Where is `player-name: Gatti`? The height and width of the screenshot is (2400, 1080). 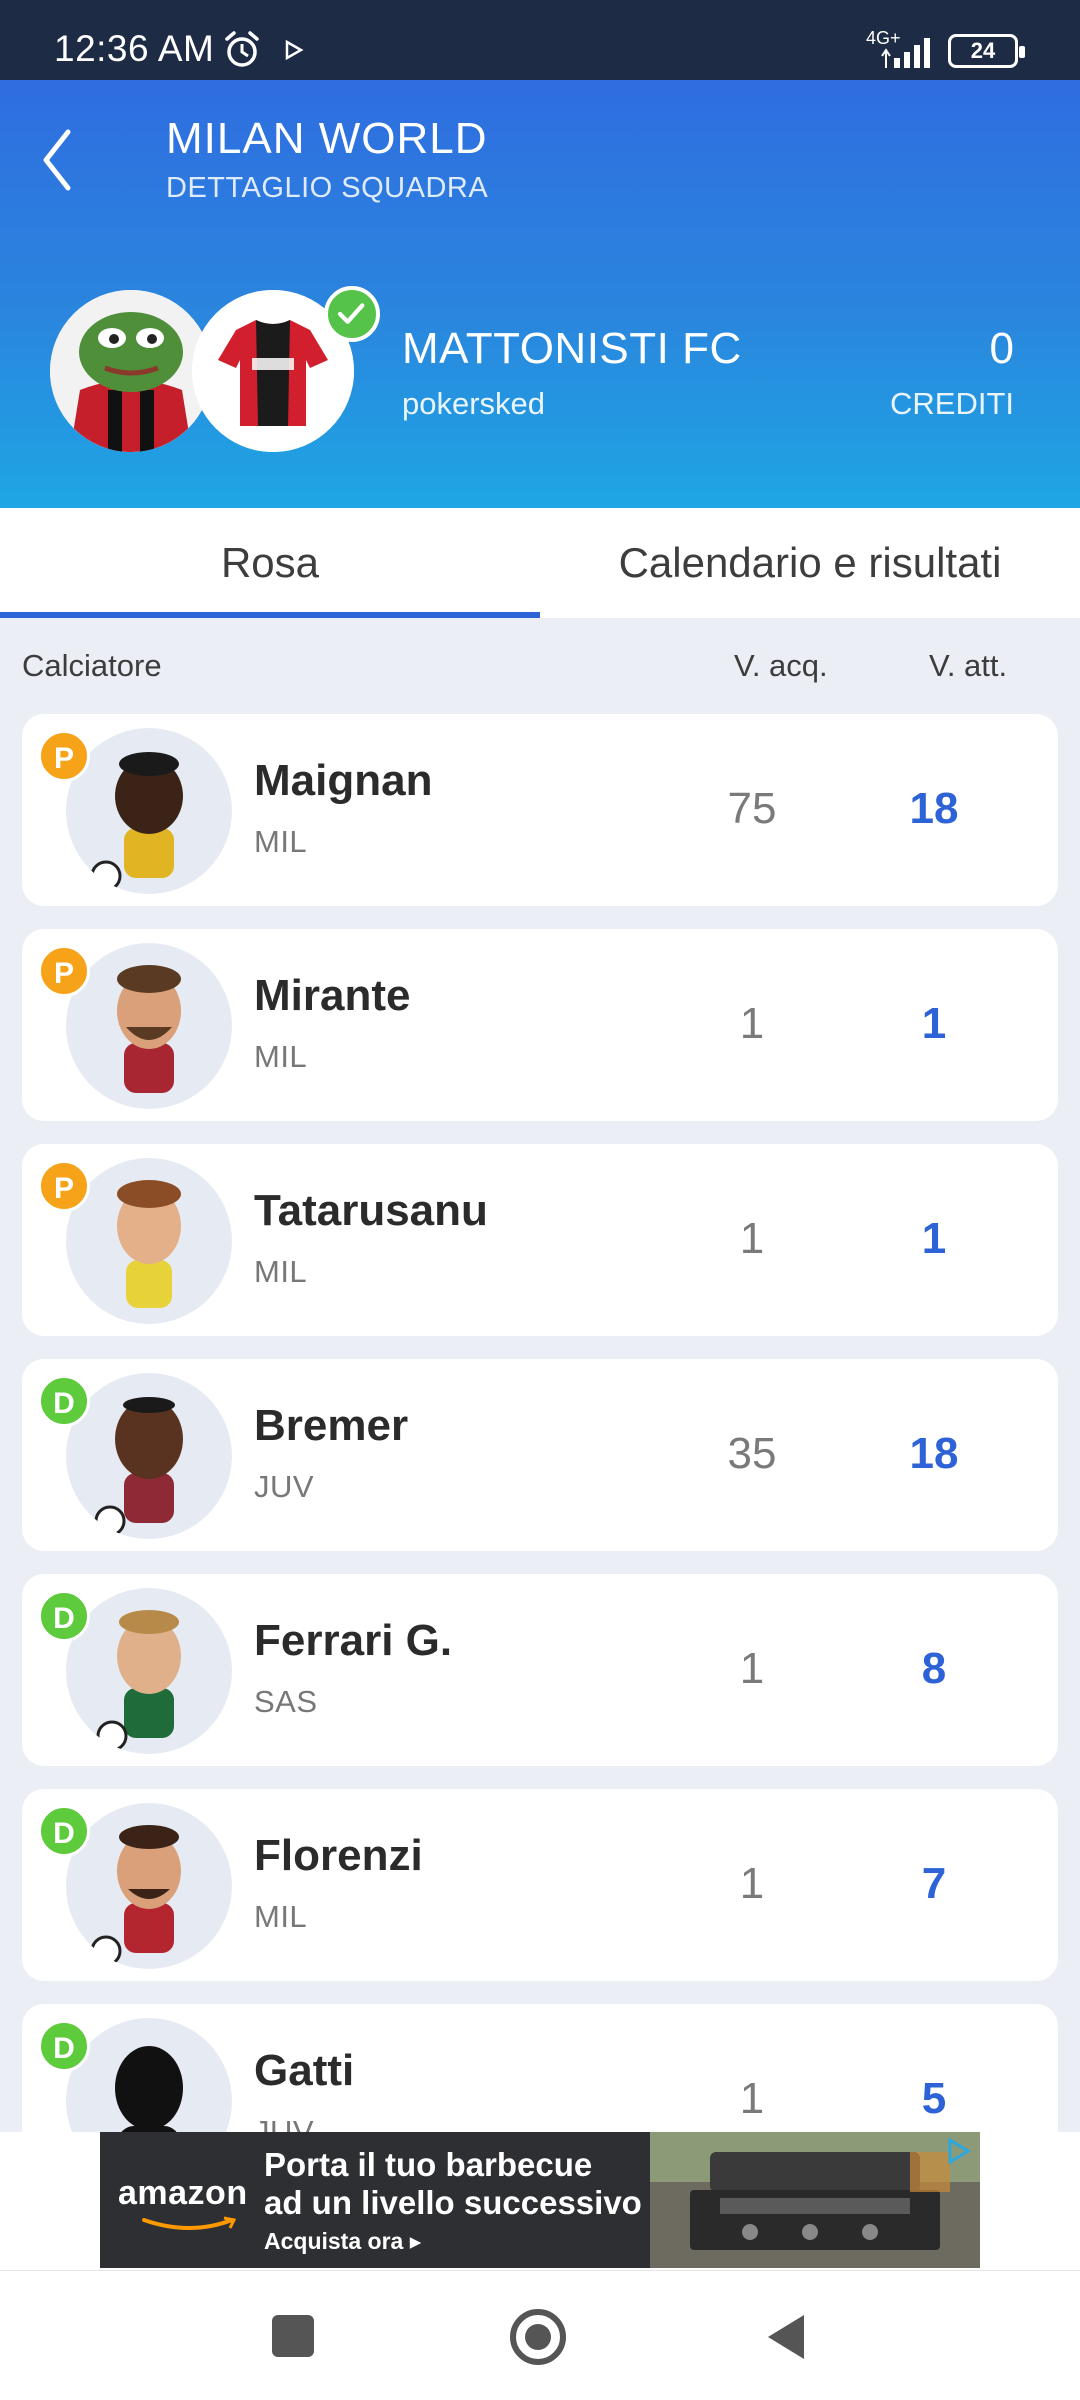
player-name: Gatti is located at coordinates (304, 2070).